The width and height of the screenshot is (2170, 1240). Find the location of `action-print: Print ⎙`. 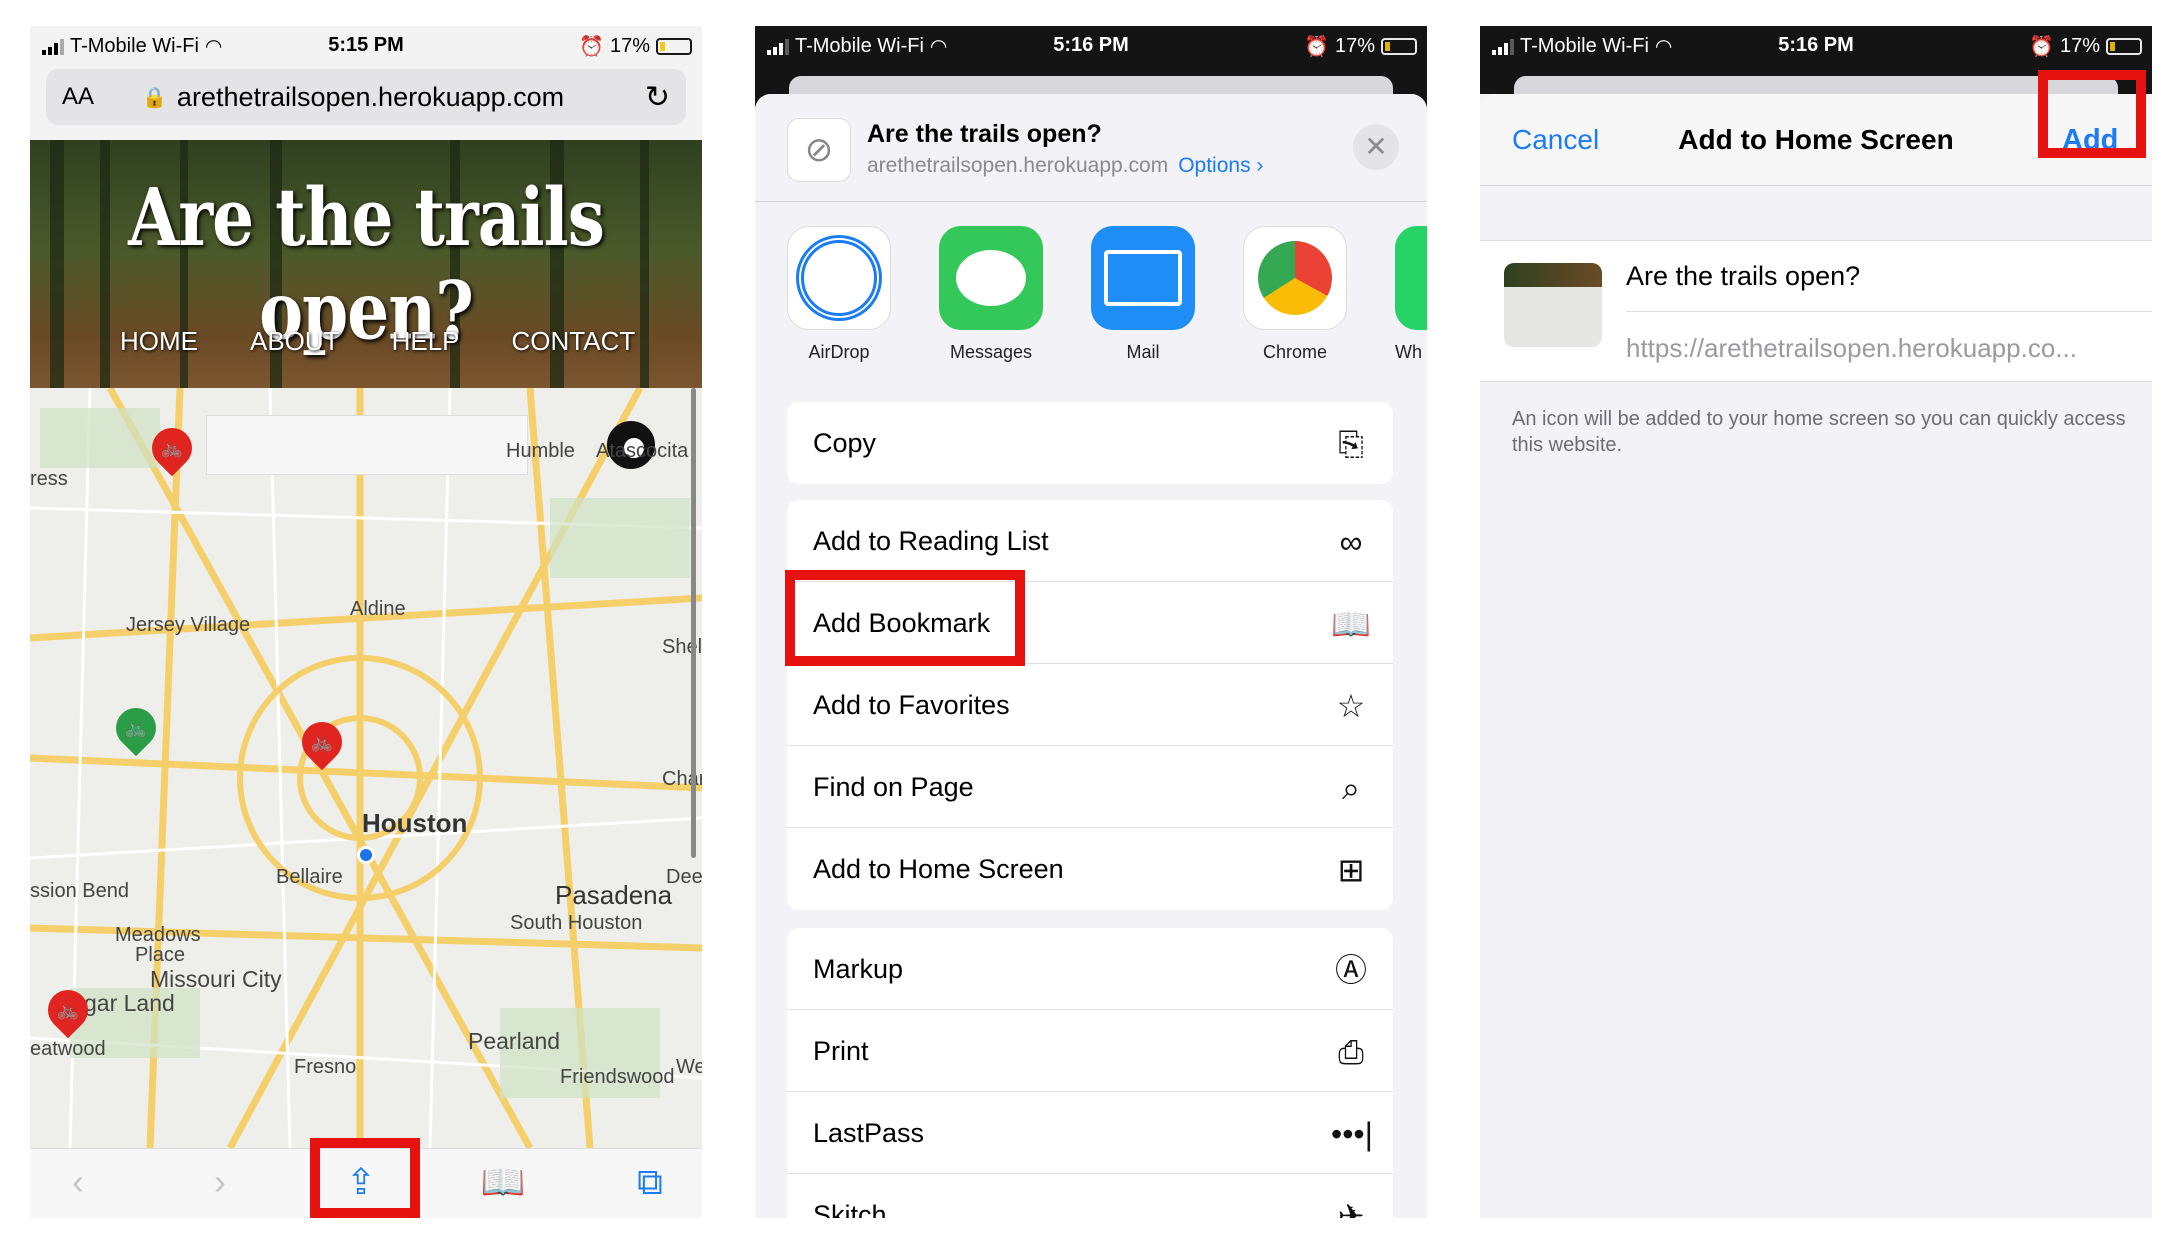

action-print: Print ⎙ is located at coordinates (1090, 1051).